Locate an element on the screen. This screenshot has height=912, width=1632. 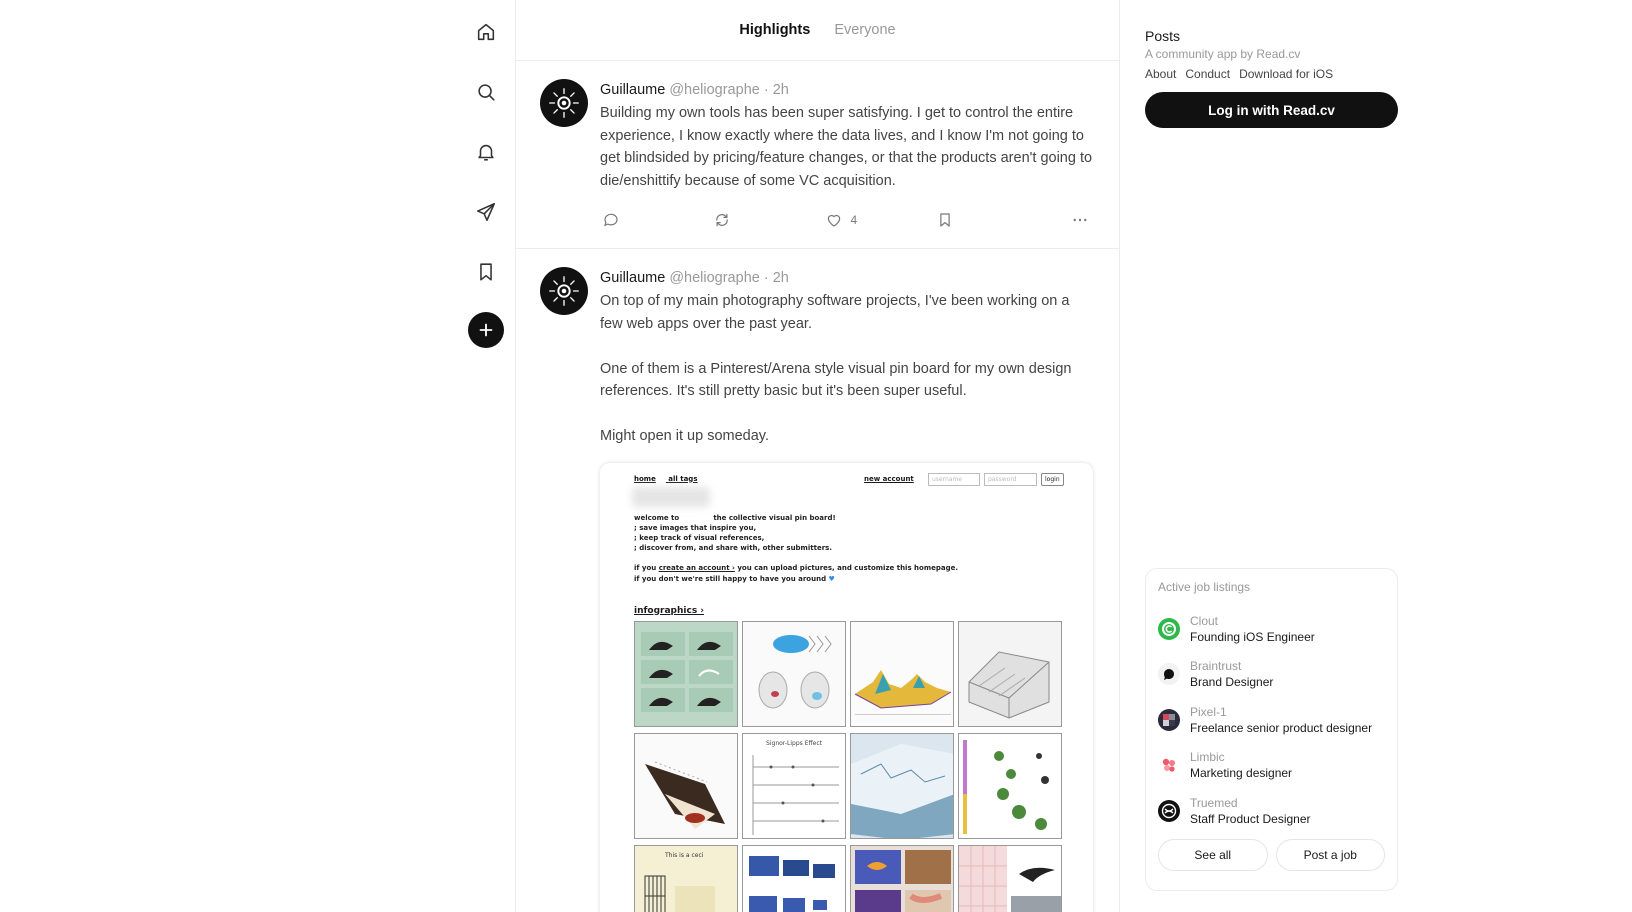
pinboard-all-tags-link: all tags is located at coordinates (683, 478).